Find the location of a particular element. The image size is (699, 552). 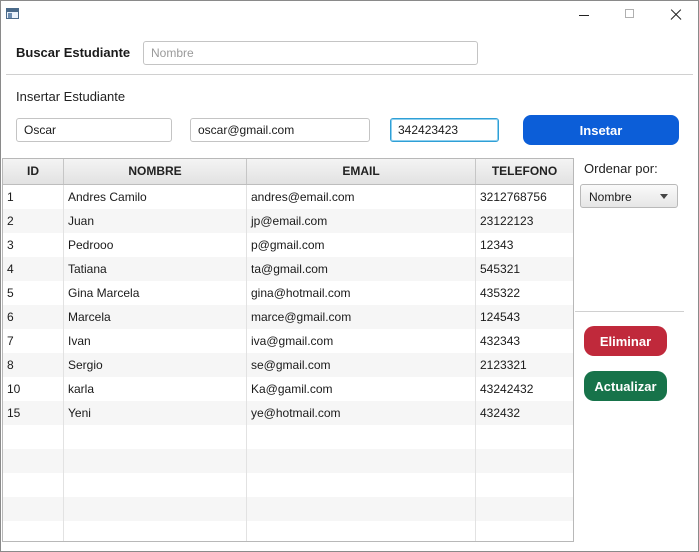

cell-telefono: 545321 is located at coordinates (500, 269).